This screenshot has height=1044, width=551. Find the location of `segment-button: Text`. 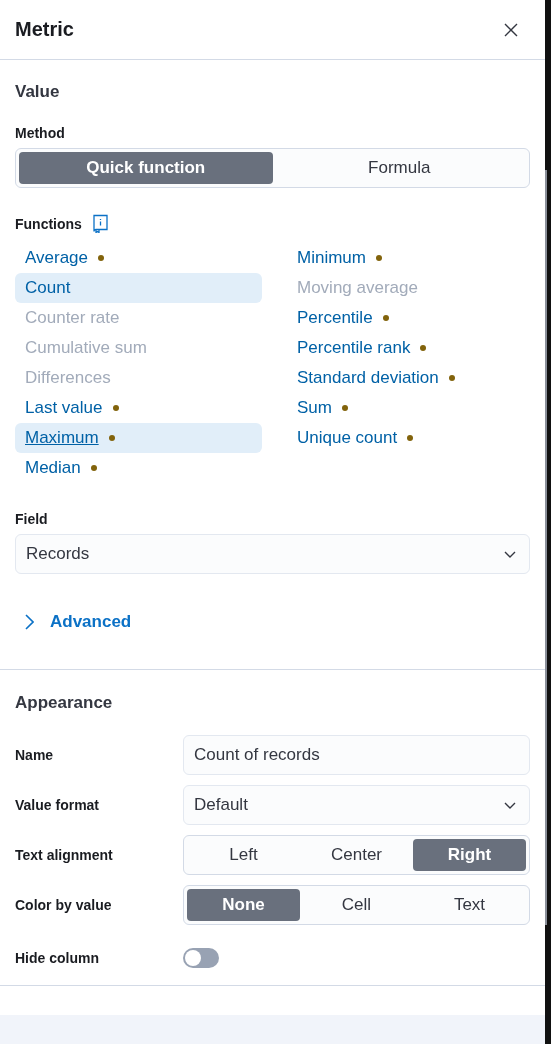

segment-button: Text is located at coordinates (469, 905).